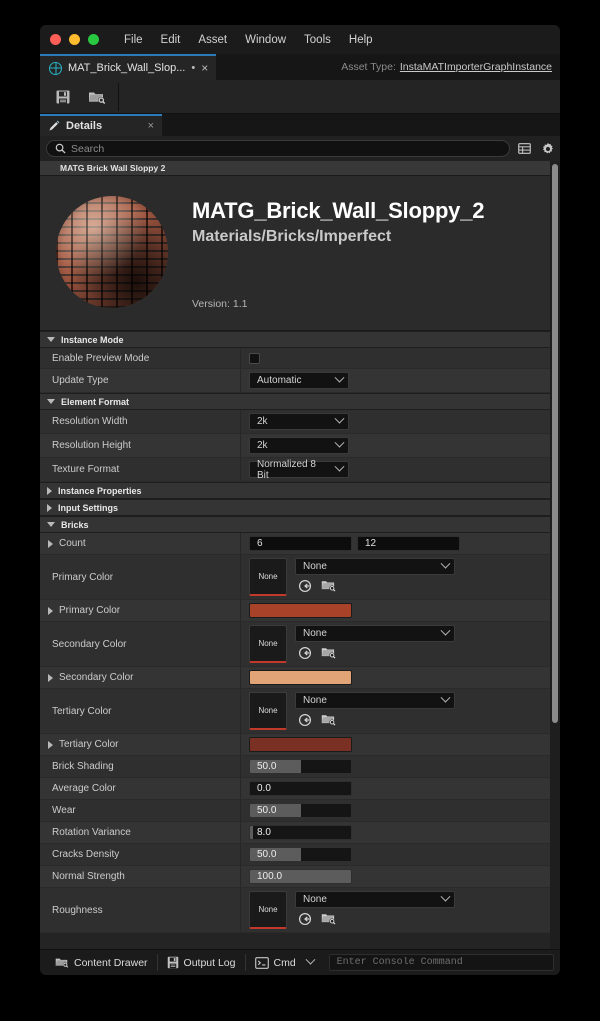 This screenshot has width=600, height=1021. Describe the element at coordinates (74, 39) in the screenshot. I see `minimize-window-button` at that location.